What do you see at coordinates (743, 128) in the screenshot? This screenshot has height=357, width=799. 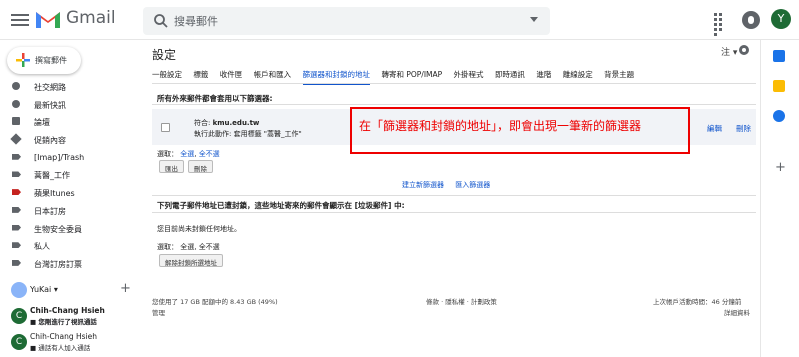 I see `delete-filter-link: 刪除` at bounding box center [743, 128].